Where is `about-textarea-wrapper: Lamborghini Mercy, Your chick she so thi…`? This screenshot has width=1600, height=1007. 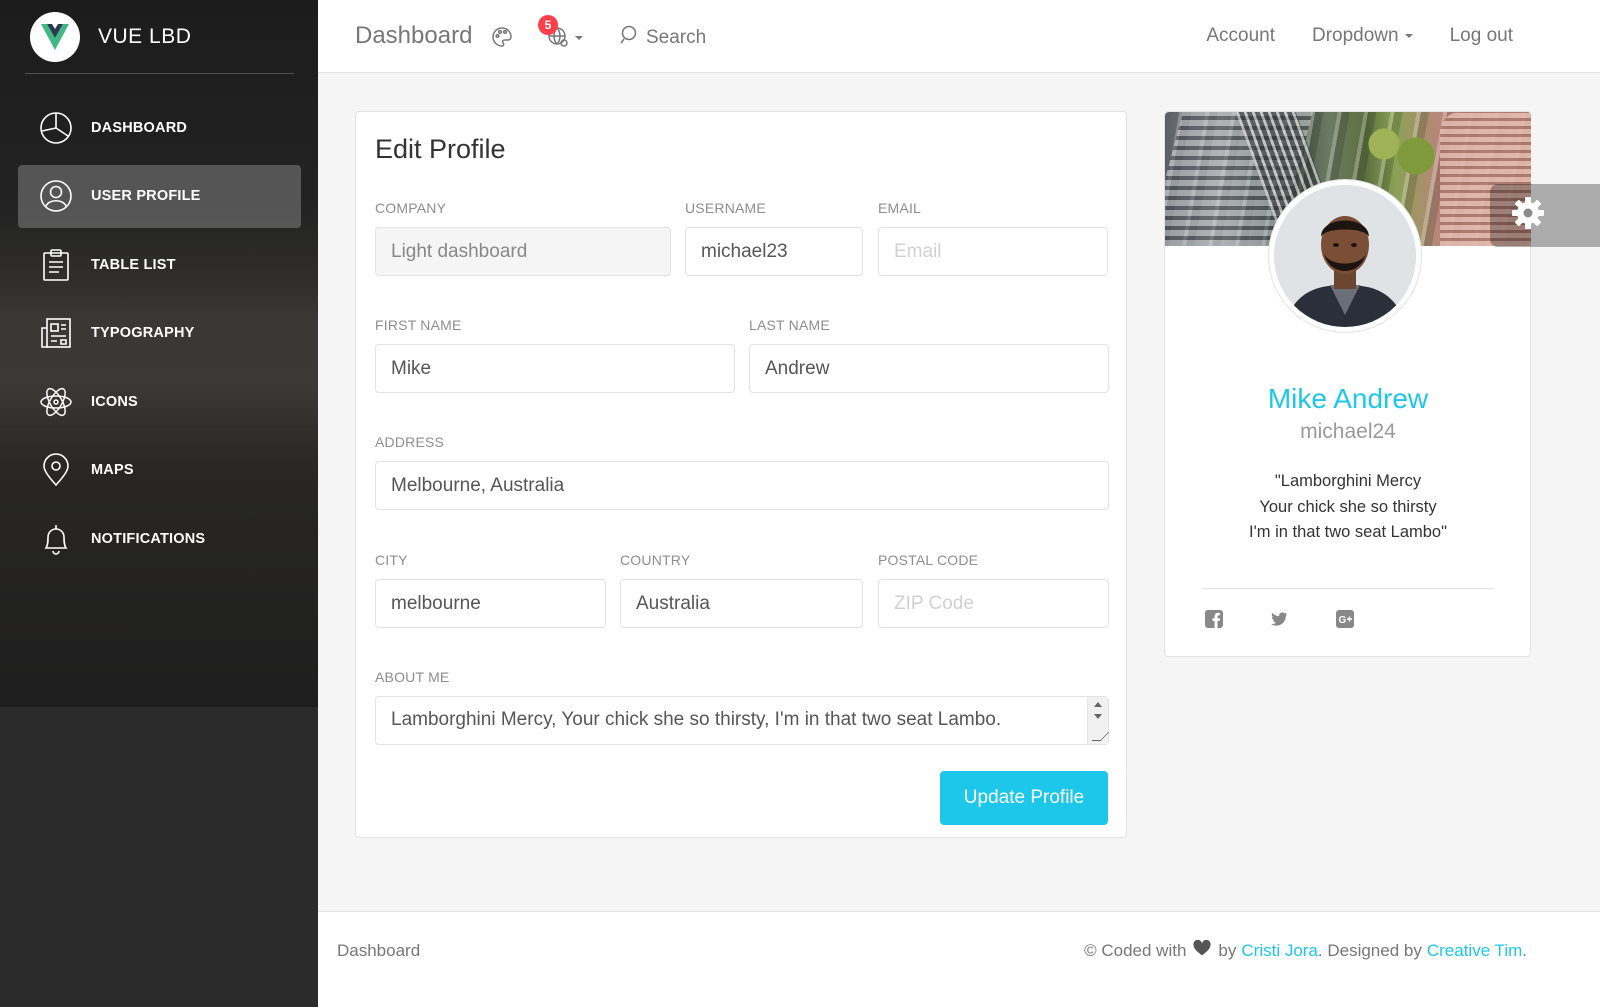 about-textarea-wrapper: Lamborghini Mercy, Your chick she so thi… is located at coordinates (742, 720).